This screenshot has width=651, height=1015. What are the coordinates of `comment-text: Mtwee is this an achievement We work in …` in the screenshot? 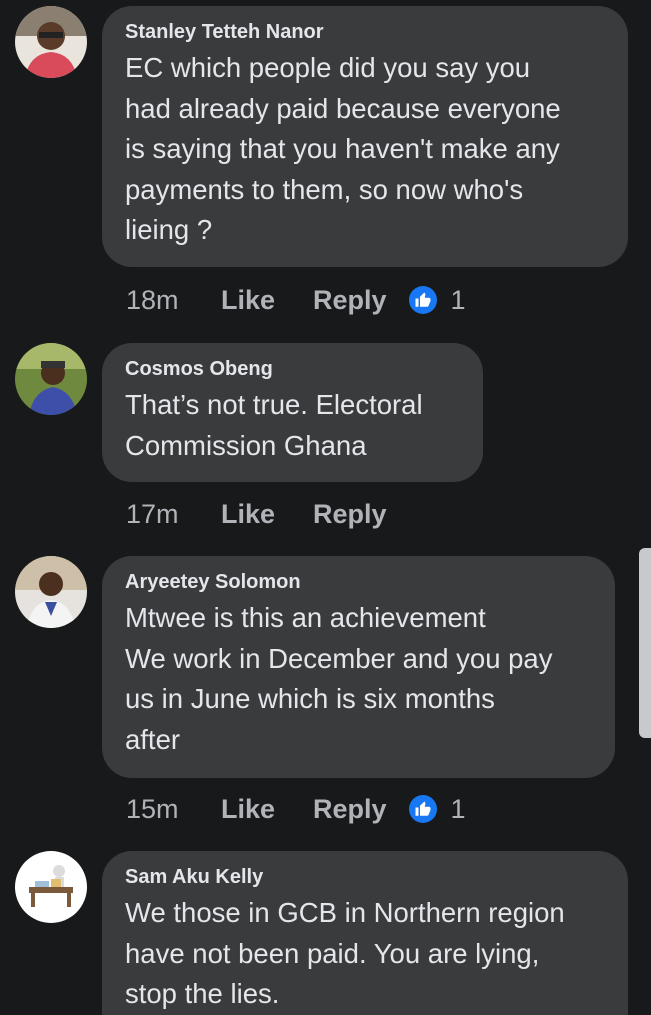 It's located at (339, 678).